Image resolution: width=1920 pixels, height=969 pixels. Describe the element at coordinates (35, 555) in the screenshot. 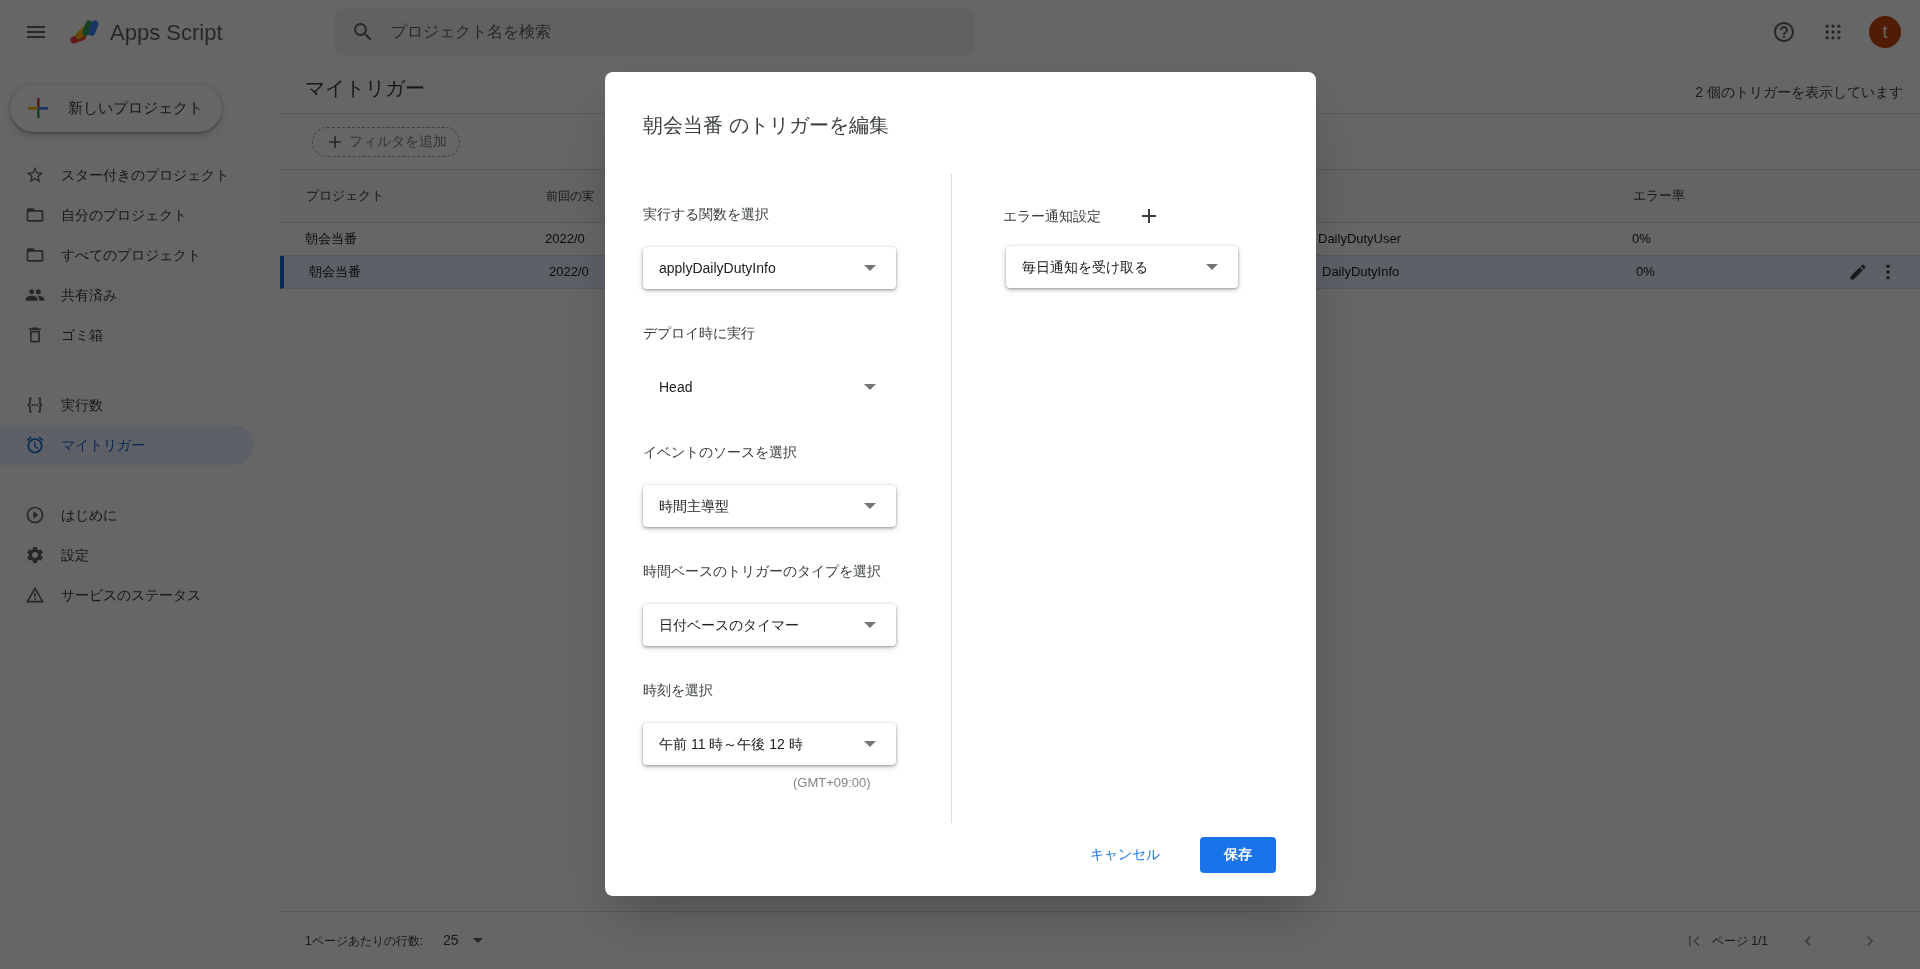

I see `settings-icon` at that location.